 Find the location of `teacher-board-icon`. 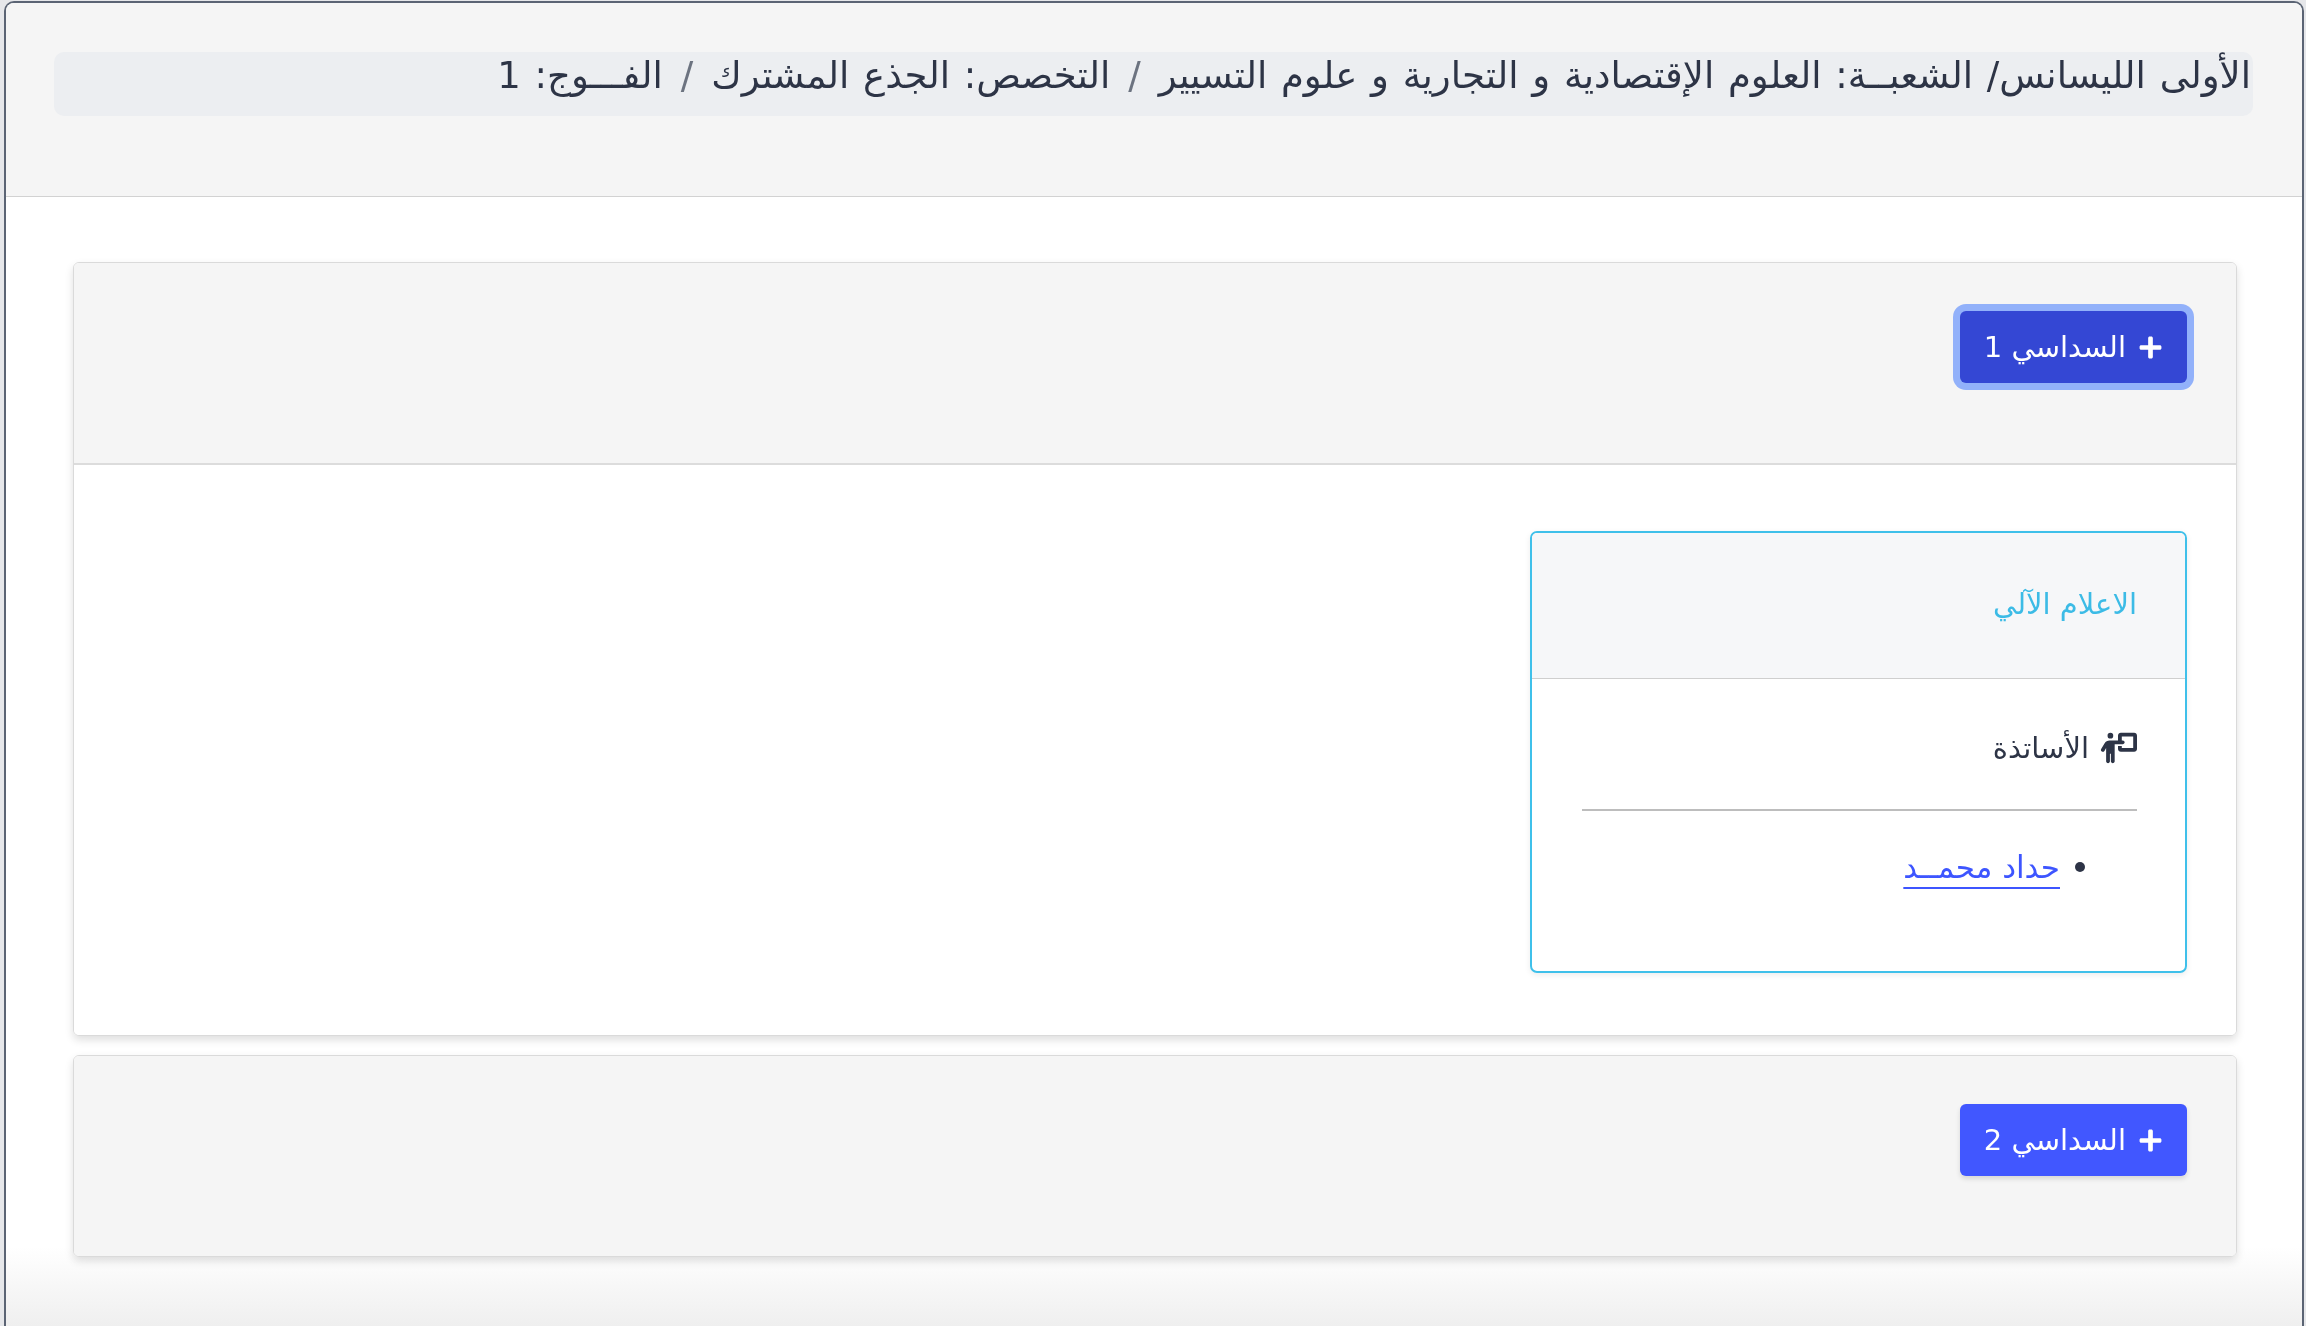

teacher-board-icon is located at coordinates (2118, 748).